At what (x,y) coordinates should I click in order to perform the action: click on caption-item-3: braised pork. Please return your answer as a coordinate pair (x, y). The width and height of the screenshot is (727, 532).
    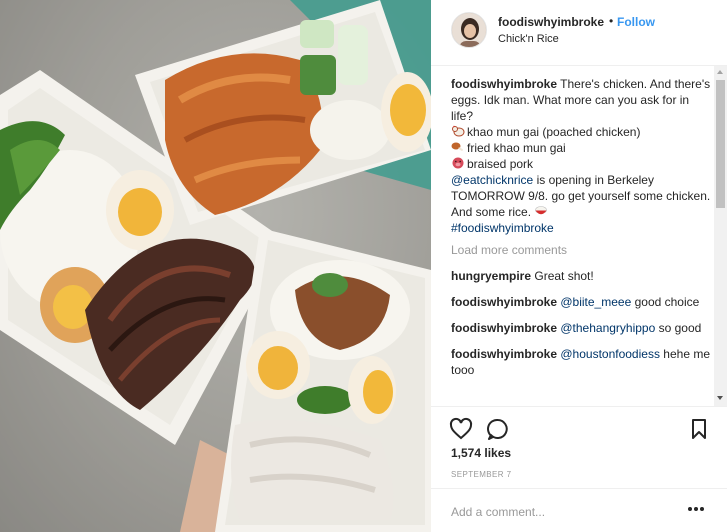
    Looking at the image, I should click on (500, 164).